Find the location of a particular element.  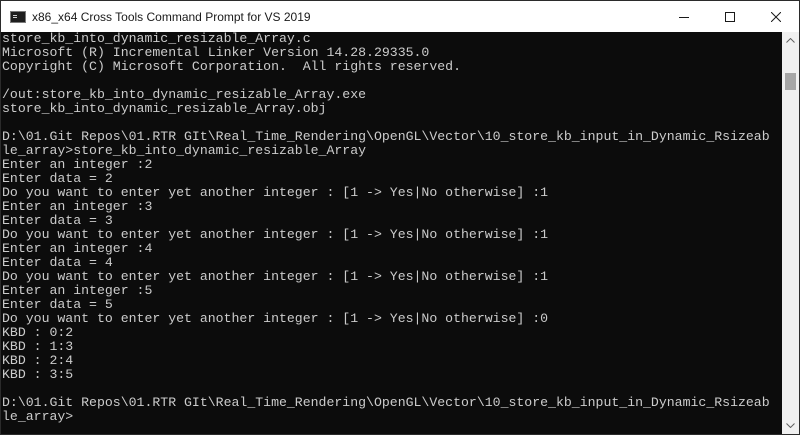

console-line: Enter data = 5 is located at coordinates (57, 304).